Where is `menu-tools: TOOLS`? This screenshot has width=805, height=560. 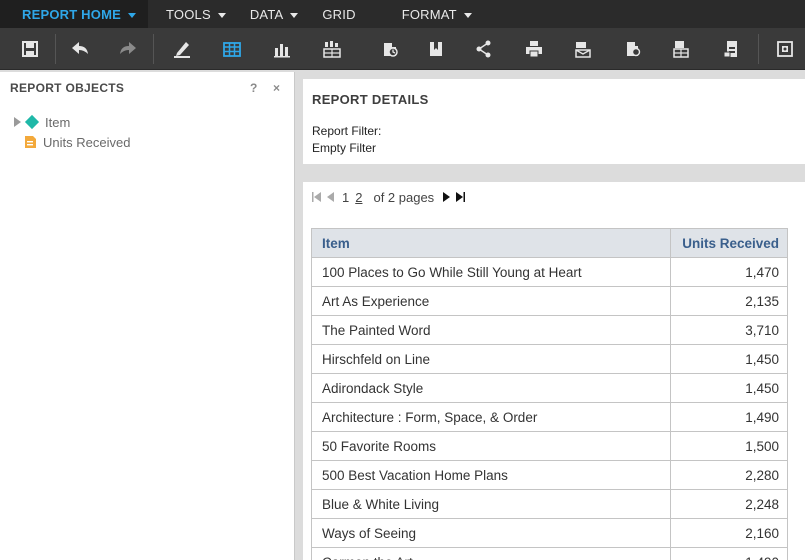 menu-tools: TOOLS is located at coordinates (196, 14).